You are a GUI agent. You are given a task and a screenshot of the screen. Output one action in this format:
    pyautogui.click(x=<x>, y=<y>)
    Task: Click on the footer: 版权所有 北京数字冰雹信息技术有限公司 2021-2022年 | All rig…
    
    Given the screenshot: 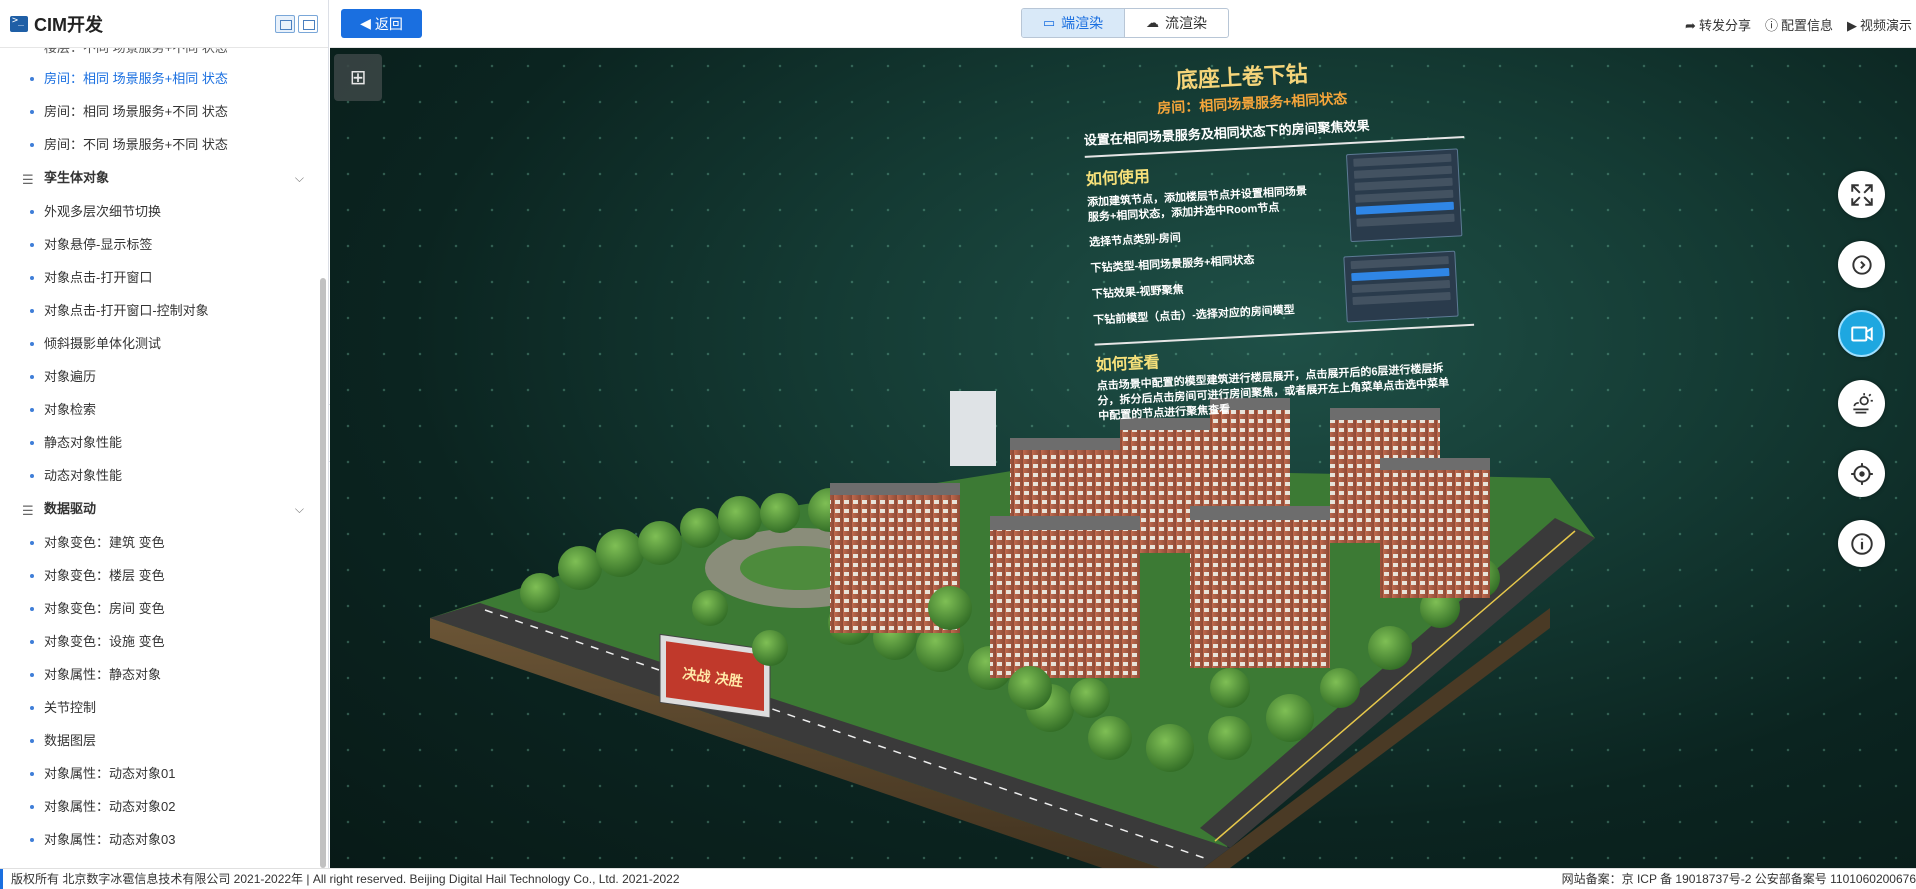 What is the action you would take?
    pyautogui.click(x=958, y=878)
    